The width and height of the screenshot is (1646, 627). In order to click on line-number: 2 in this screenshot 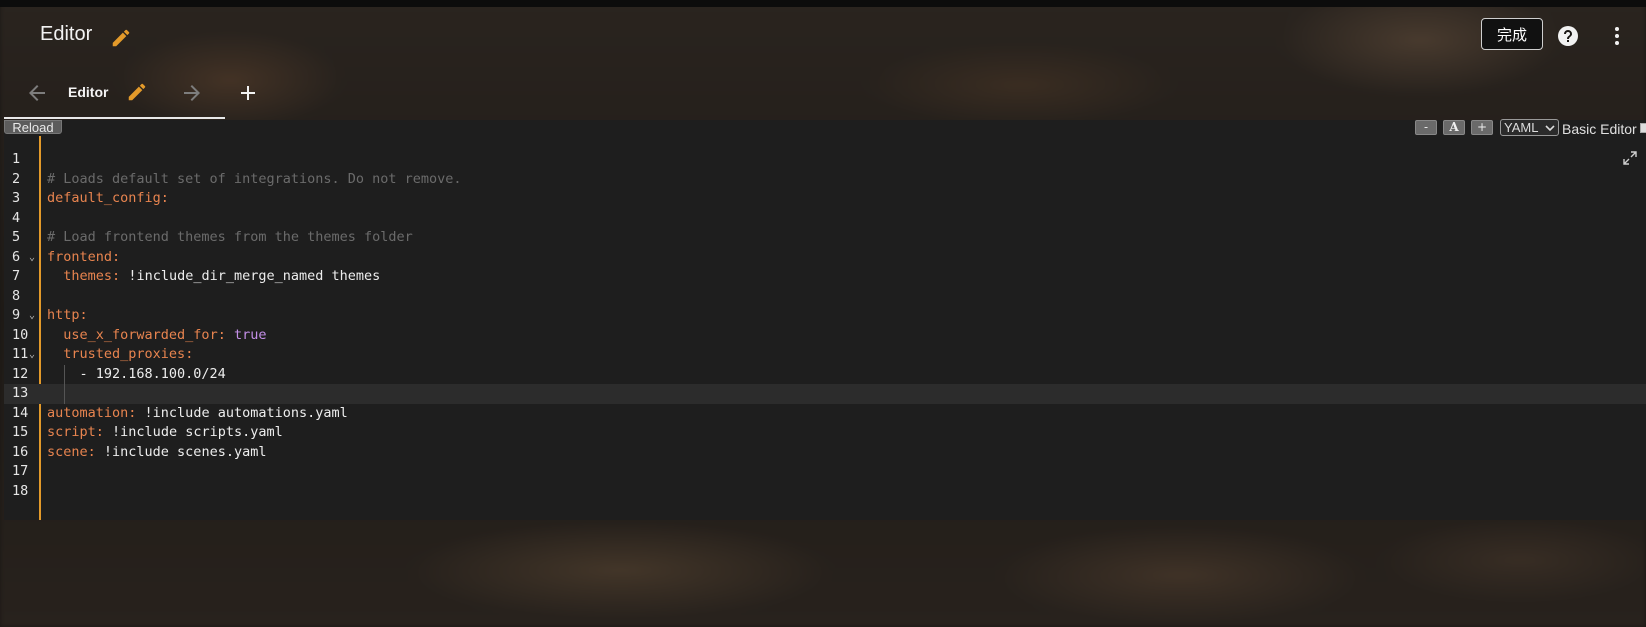, I will do `click(16, 178)`.